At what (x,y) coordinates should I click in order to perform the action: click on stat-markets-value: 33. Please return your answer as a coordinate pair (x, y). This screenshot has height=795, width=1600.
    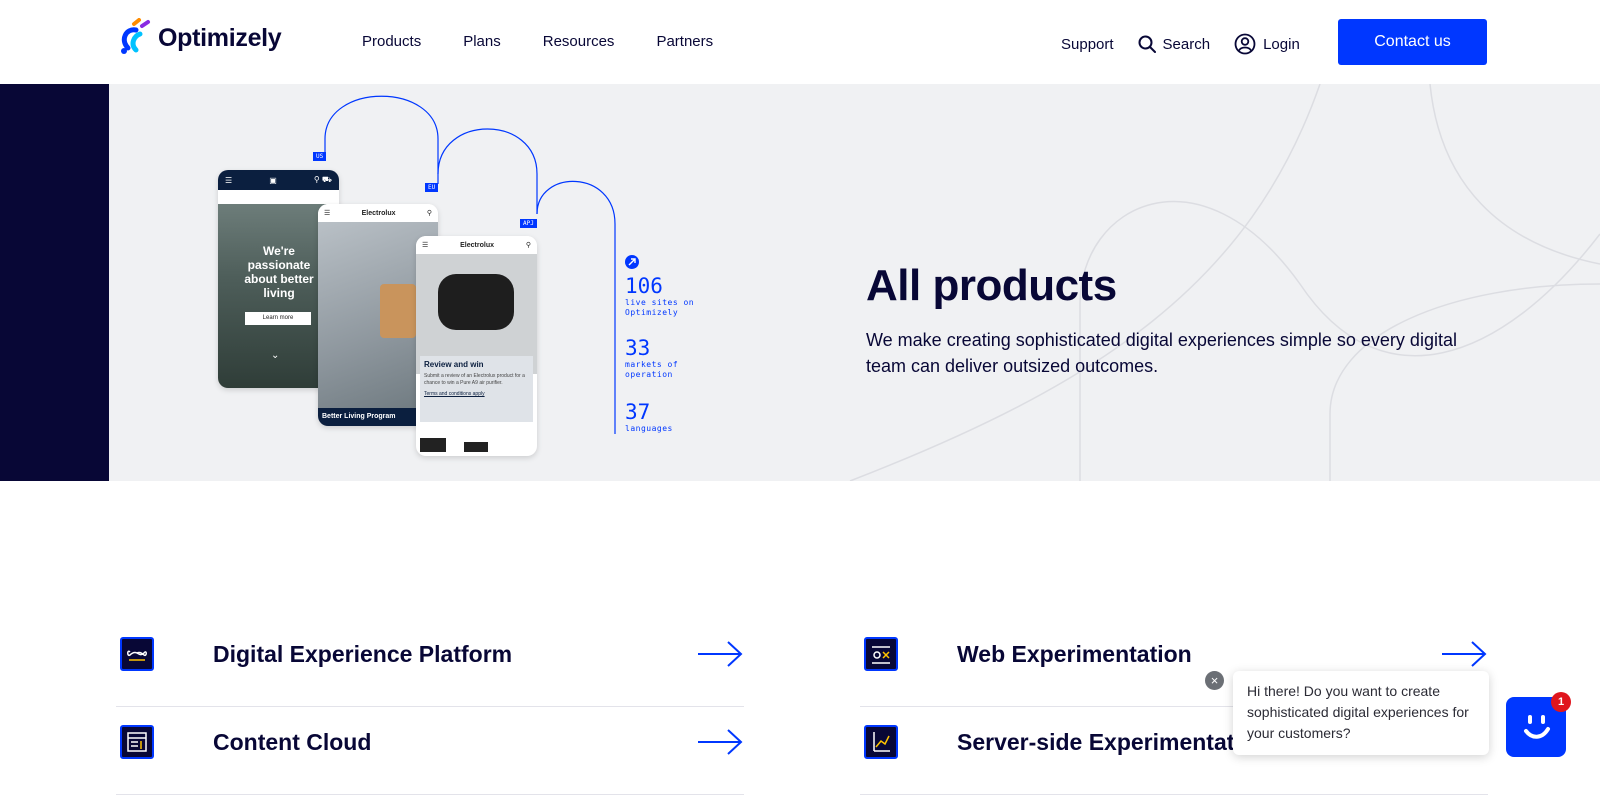
    Looking at the image, I should click on (638, 348).